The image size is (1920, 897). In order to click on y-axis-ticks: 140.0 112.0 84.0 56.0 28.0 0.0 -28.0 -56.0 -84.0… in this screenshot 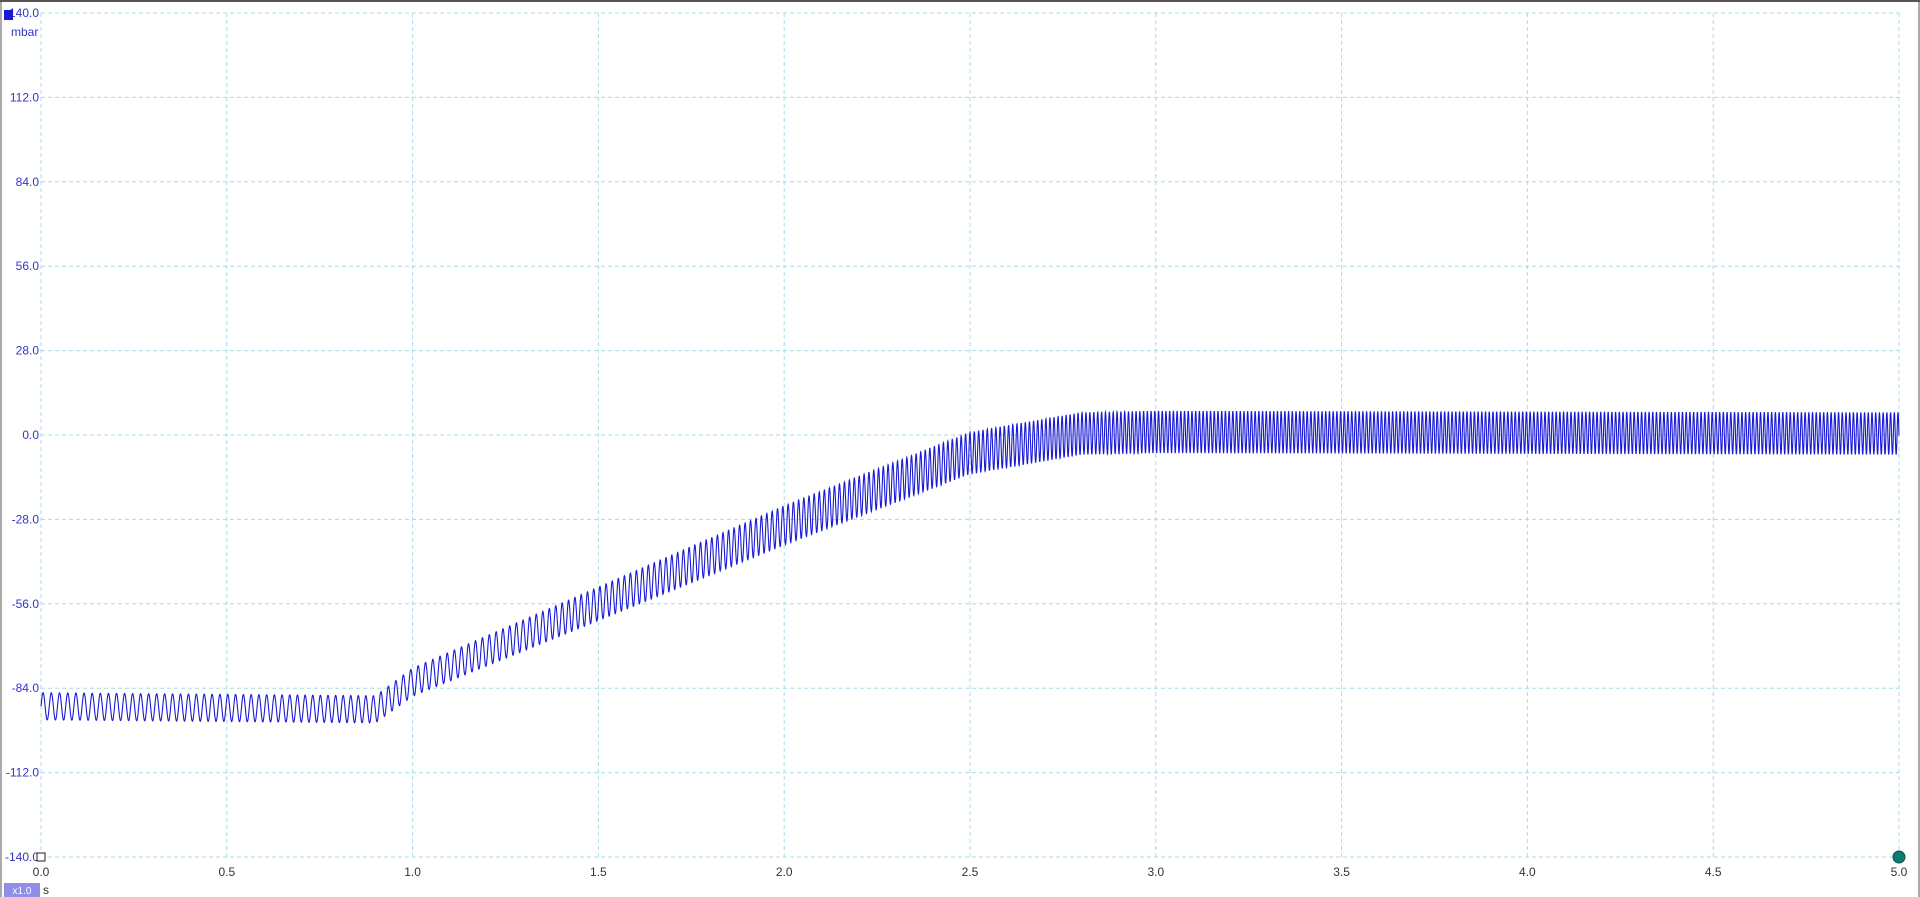, I will do `click(22, 435)`.